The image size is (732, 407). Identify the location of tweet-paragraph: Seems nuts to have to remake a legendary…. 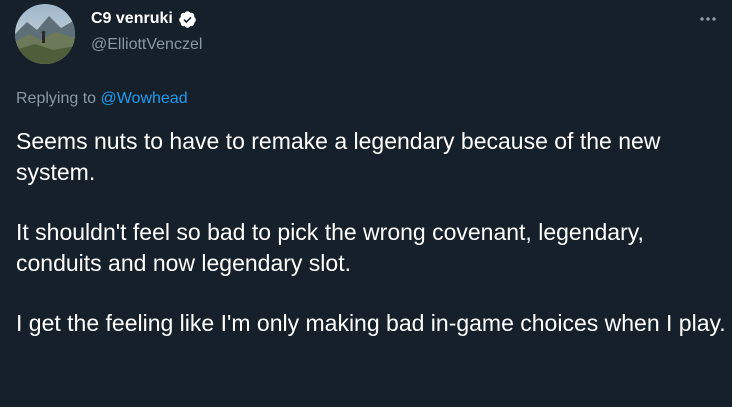
(338, 156).